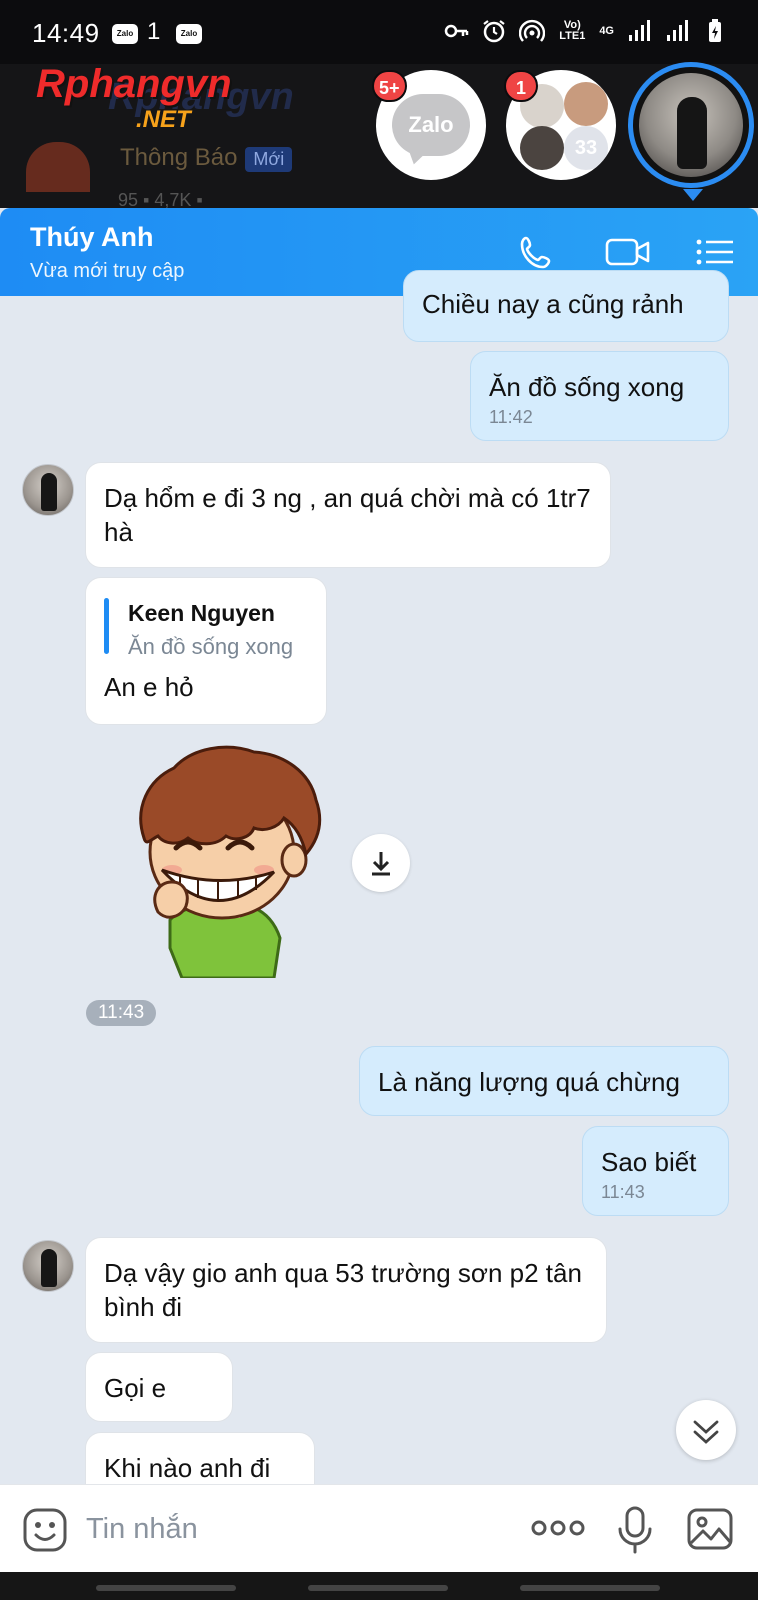 The image size is (758, 1600). What do you see at coordinates (558, 1528) in the screenshot?
I see `more-options-icon` at bounding box center [558, 1528].